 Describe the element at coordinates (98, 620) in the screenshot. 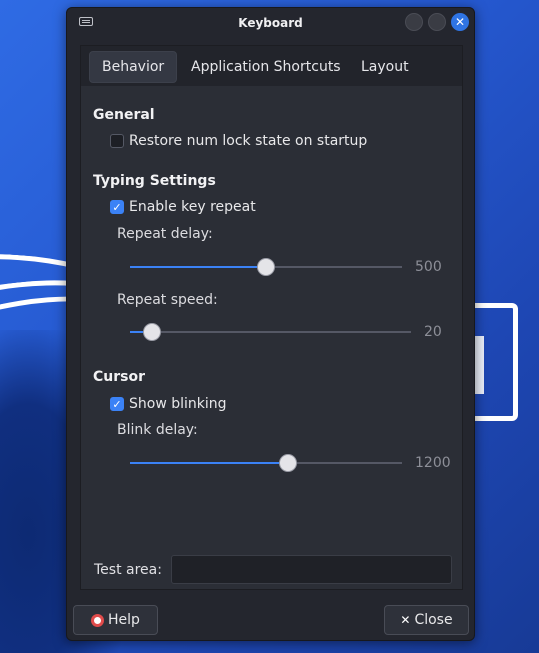

I see `help-lifebuoy-icon` at that location.